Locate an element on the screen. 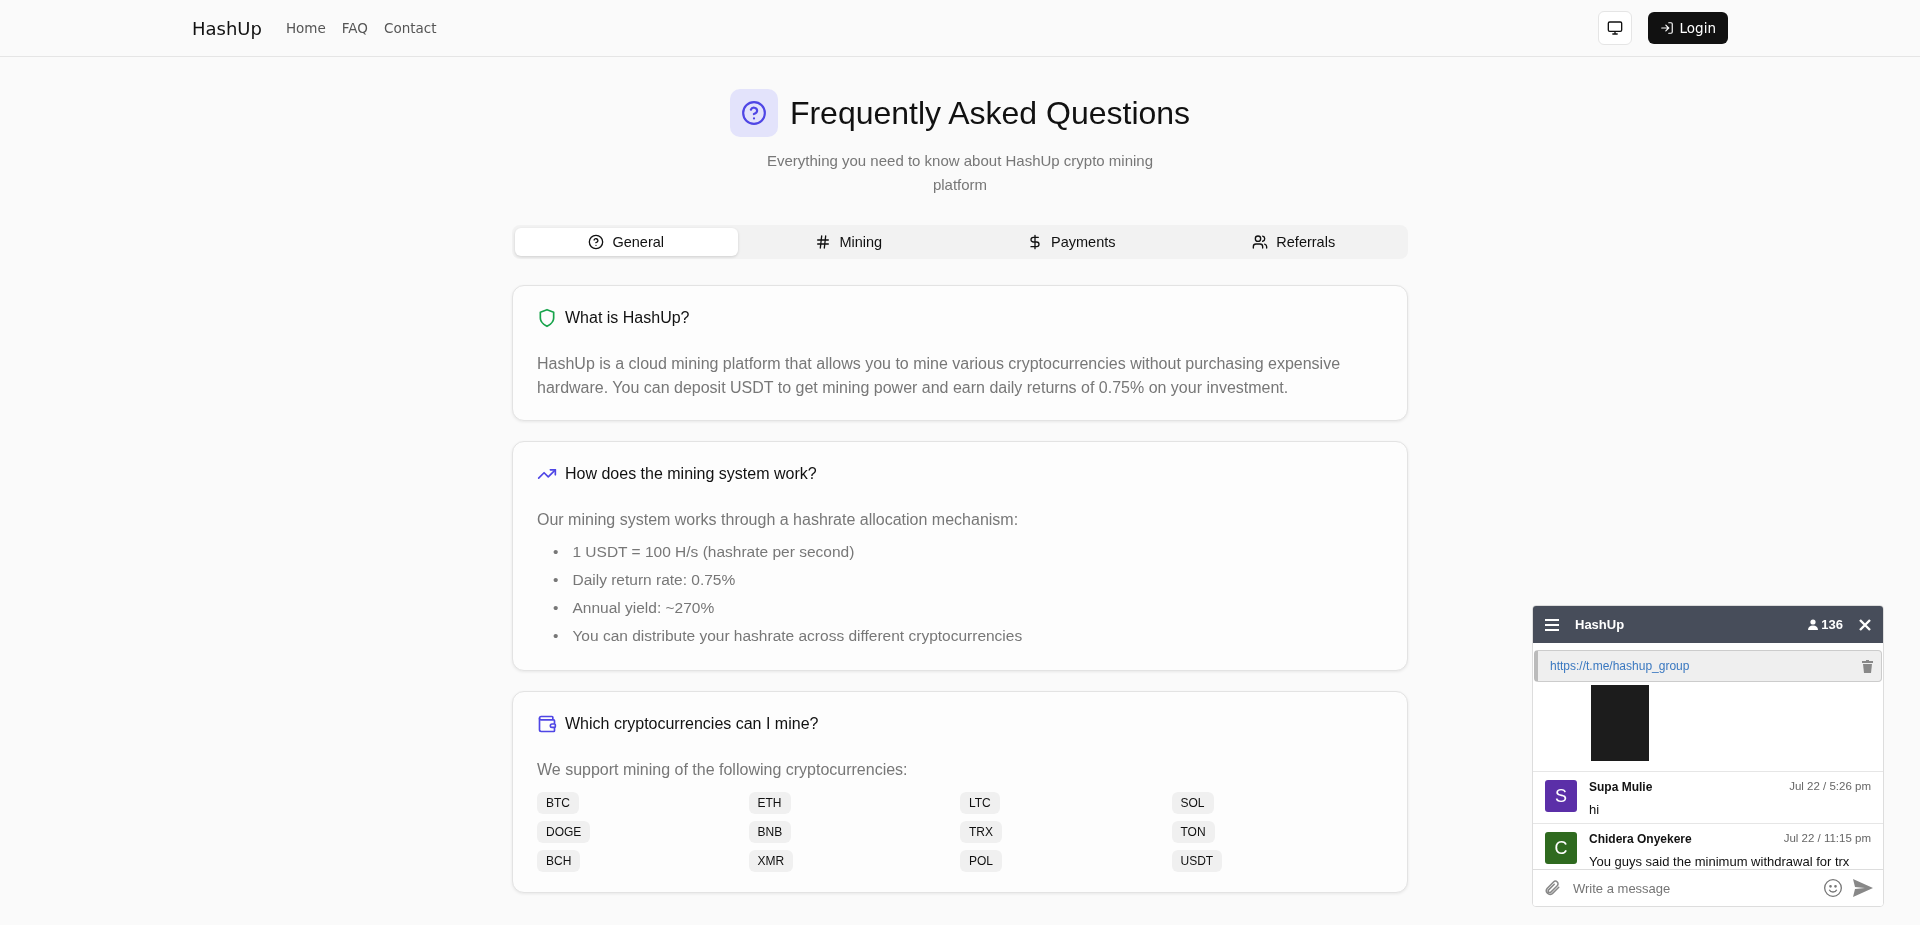 This screenshot has height=925, width=1920. faq-question: What is HashUp? is located at coordinates (627, 318).